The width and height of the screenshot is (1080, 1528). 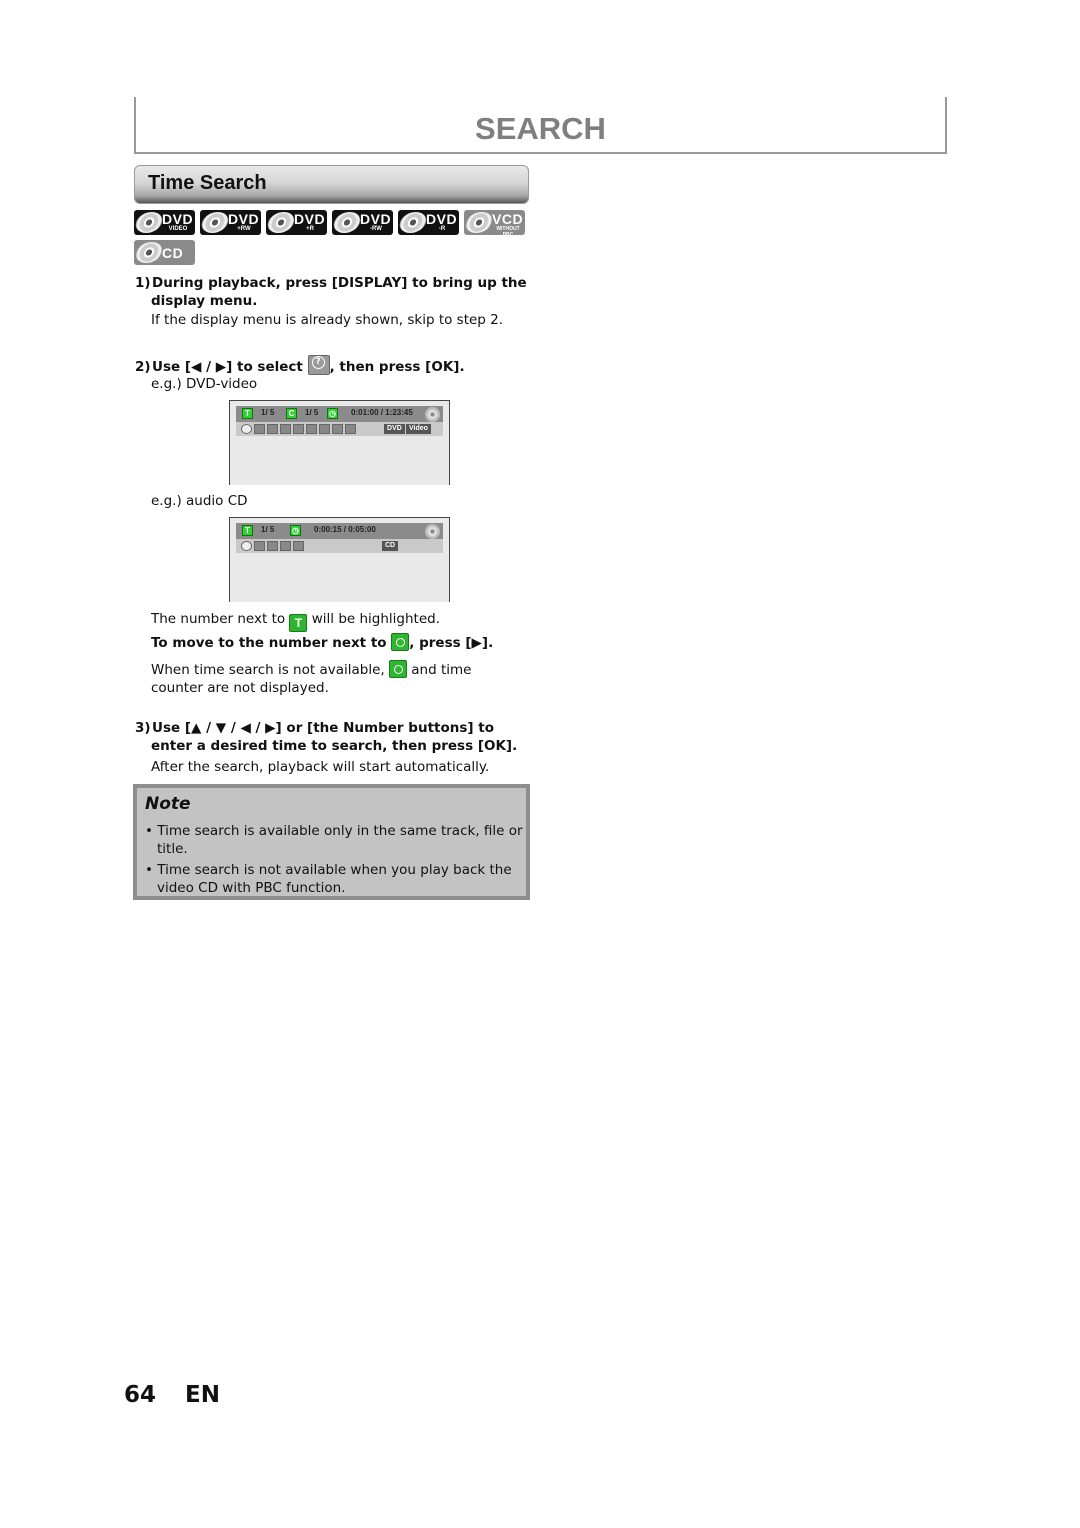 I want to click on disc-type-label: DVD, so click(x=394, y=429).